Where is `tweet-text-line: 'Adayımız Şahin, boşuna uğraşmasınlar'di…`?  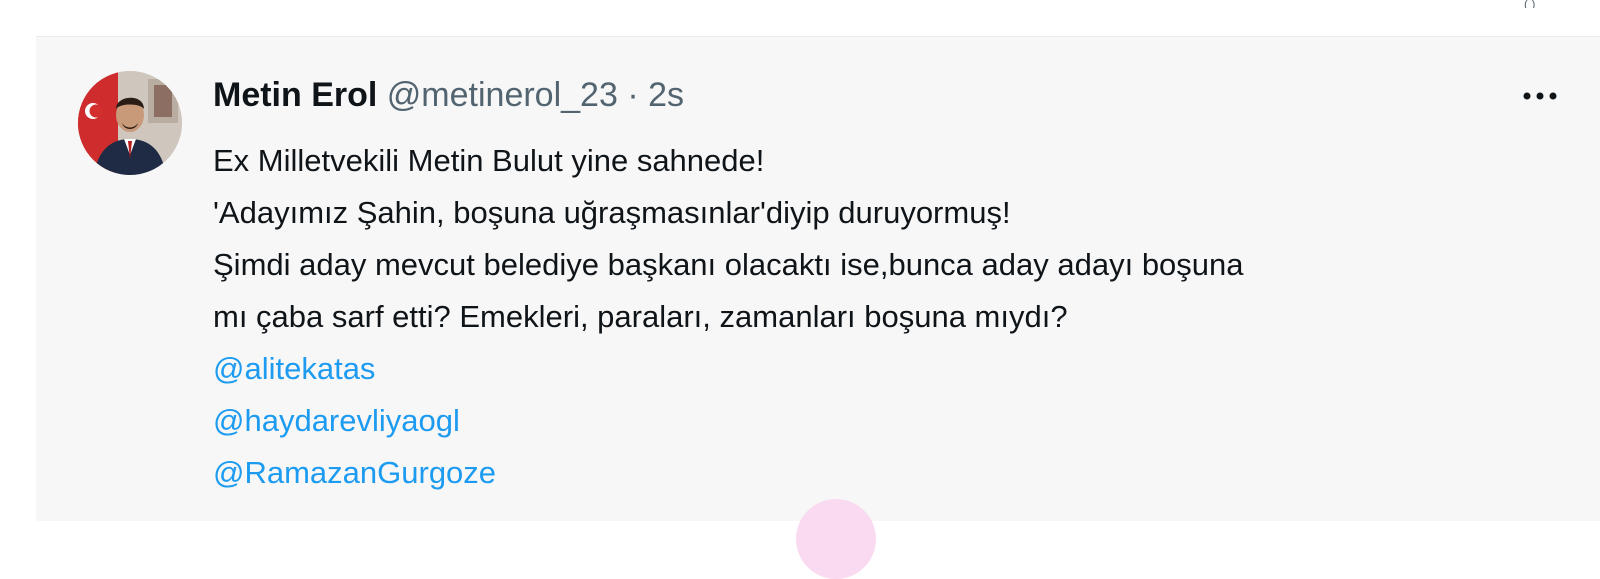
tweet-text-line: 'Adayımız Şahin, boşuna uğraşmasınlar'di… is located at coordinates (612, 212).